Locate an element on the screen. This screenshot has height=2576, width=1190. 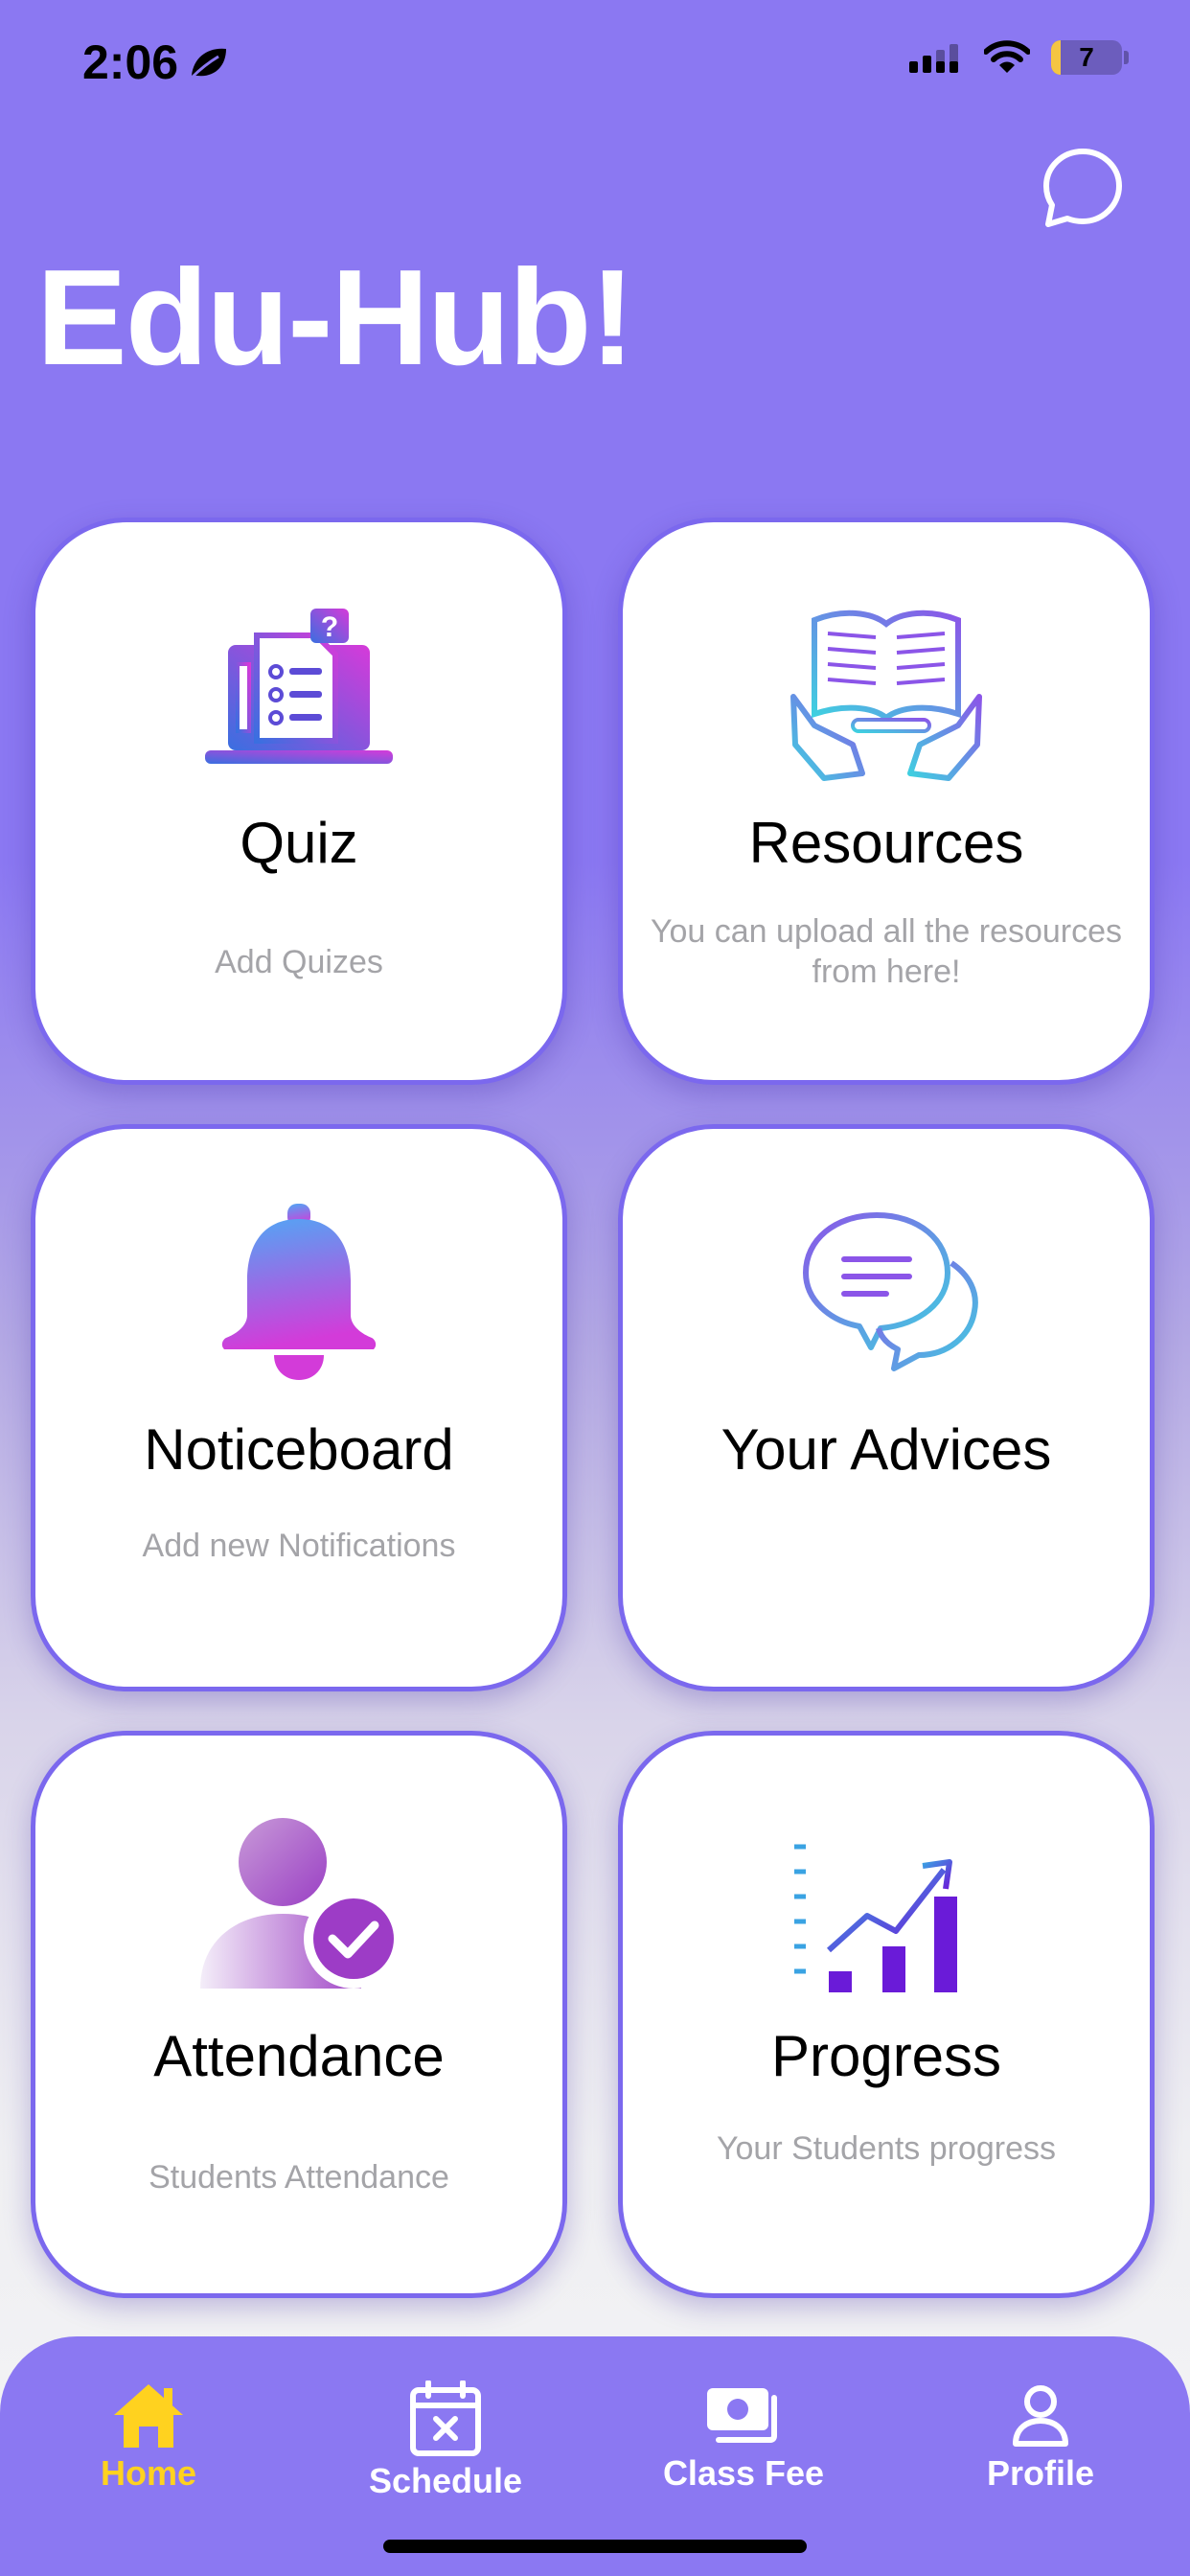
chat-button is located at coordinates (1083, 188).